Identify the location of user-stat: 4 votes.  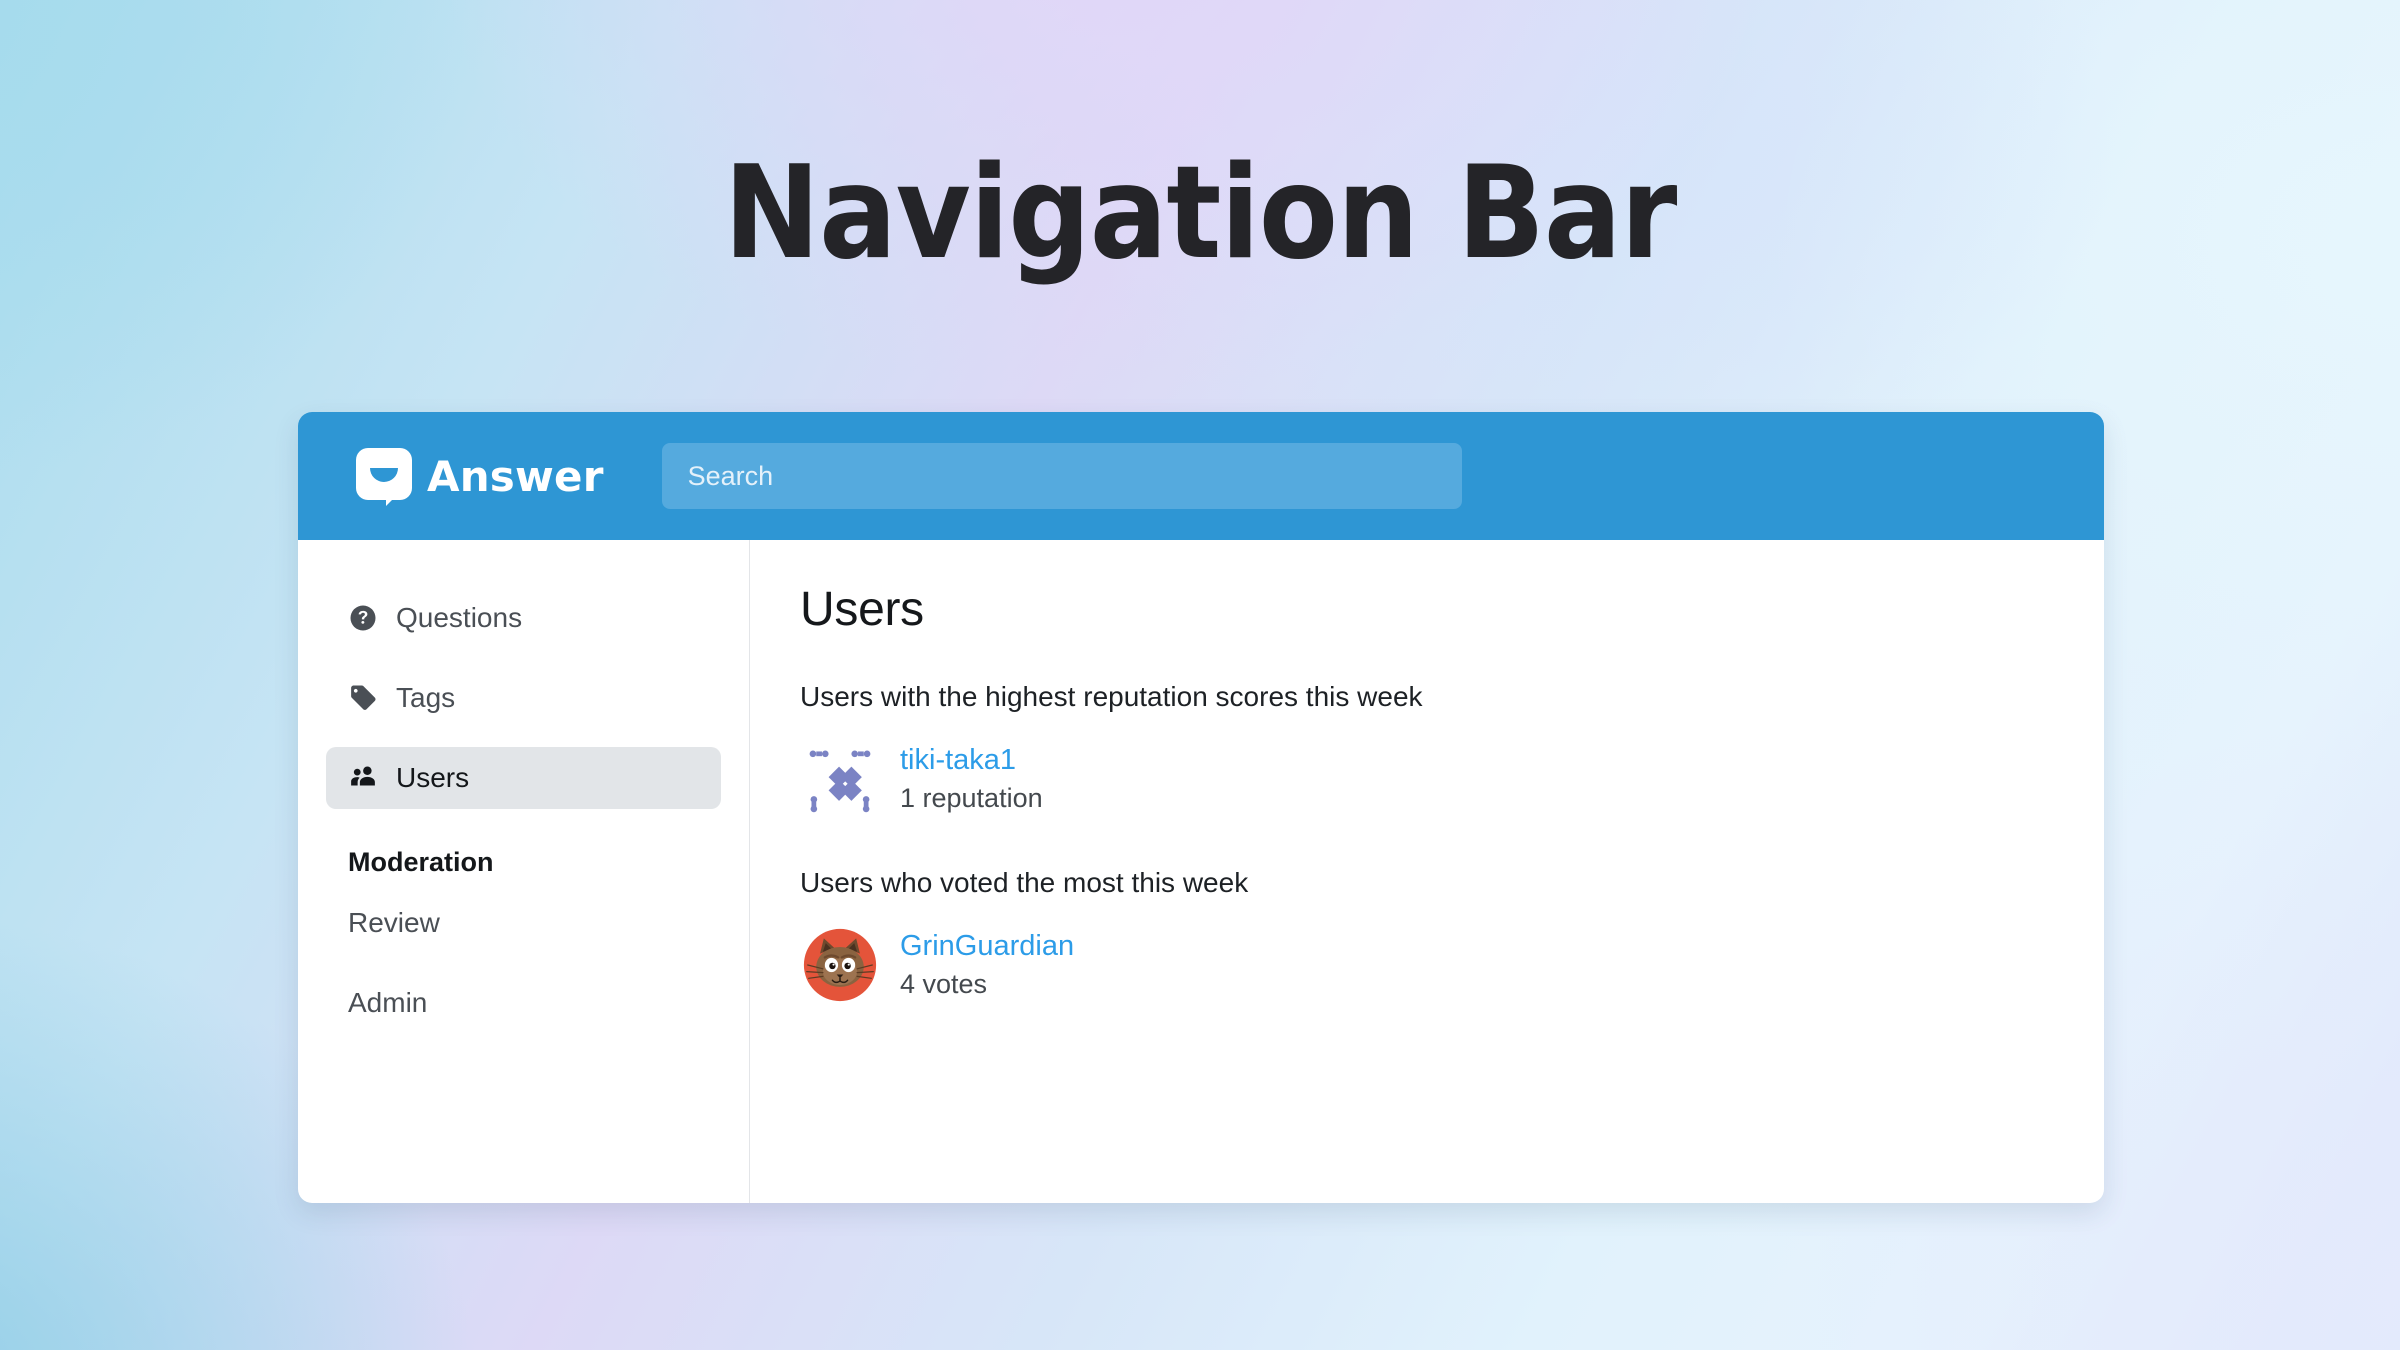
(944, 984).